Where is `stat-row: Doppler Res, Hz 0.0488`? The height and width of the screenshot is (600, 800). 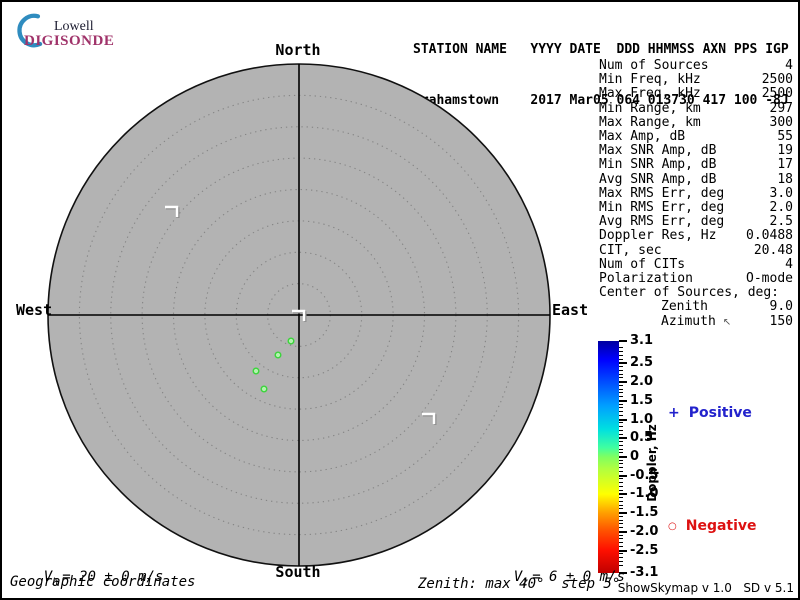
stat-row: Doppler Res, Hz 0.0488 is located at coordinates (696, 236).